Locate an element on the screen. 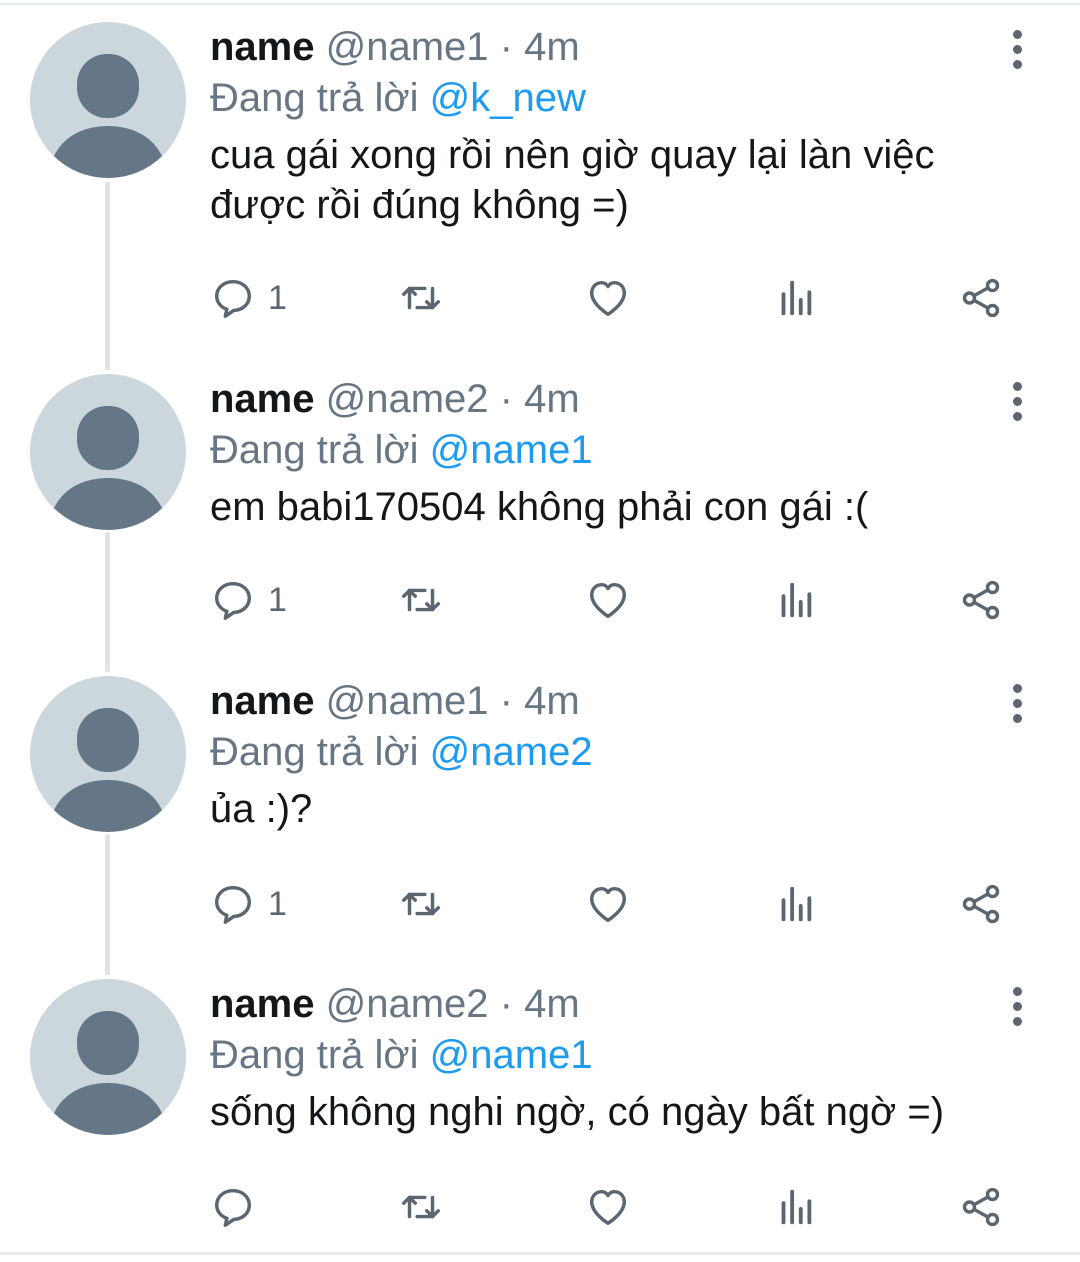  reply-button is located at coordinates (239, 1207).